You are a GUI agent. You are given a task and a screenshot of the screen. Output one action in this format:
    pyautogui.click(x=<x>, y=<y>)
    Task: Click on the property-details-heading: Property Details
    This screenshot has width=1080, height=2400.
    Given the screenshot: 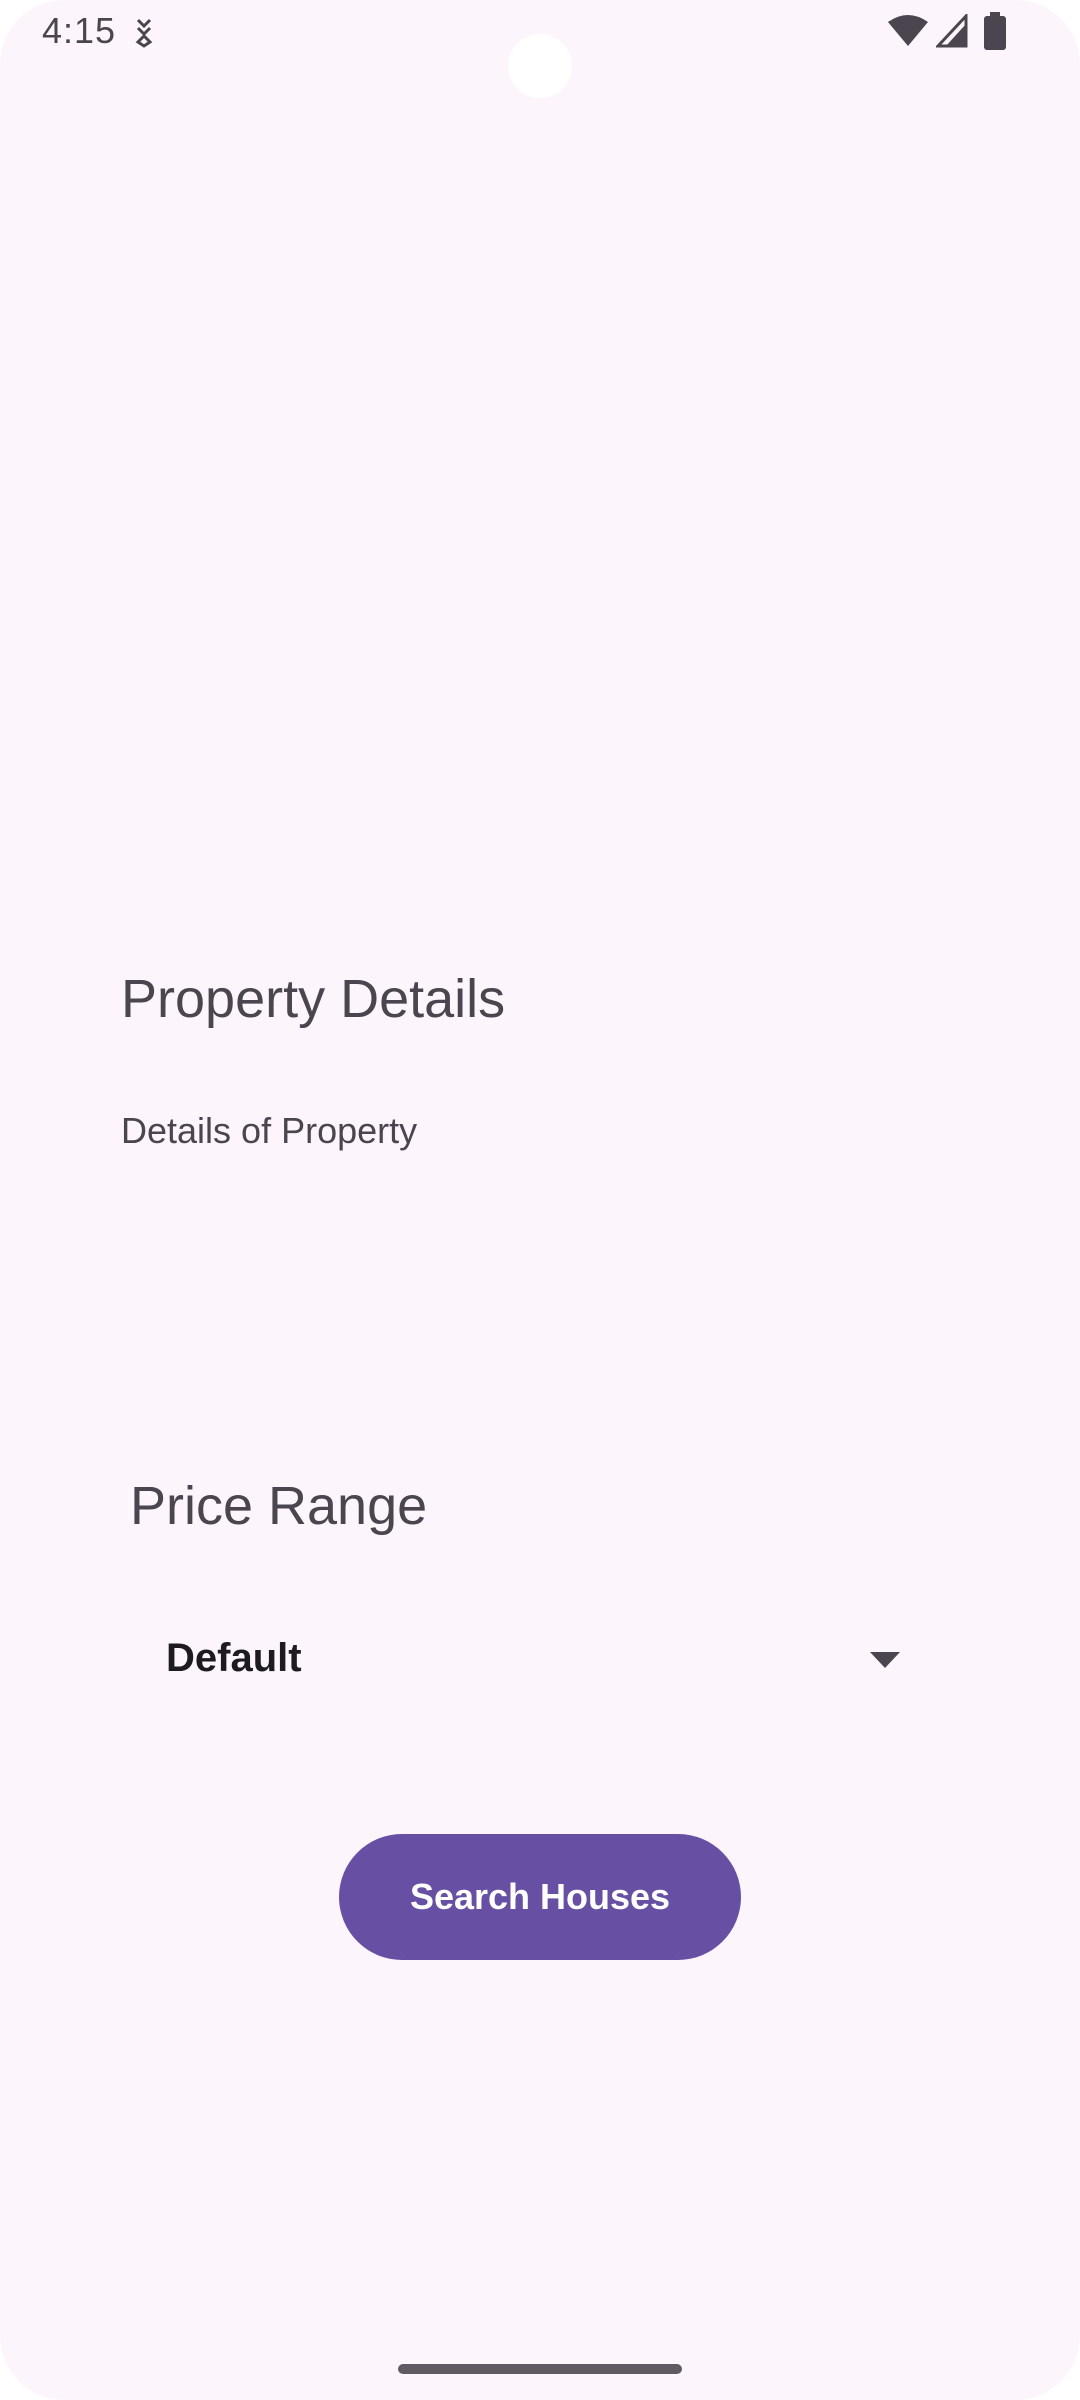 What is the action you would take?
    pyautogui.click(x=313, y=999)
    